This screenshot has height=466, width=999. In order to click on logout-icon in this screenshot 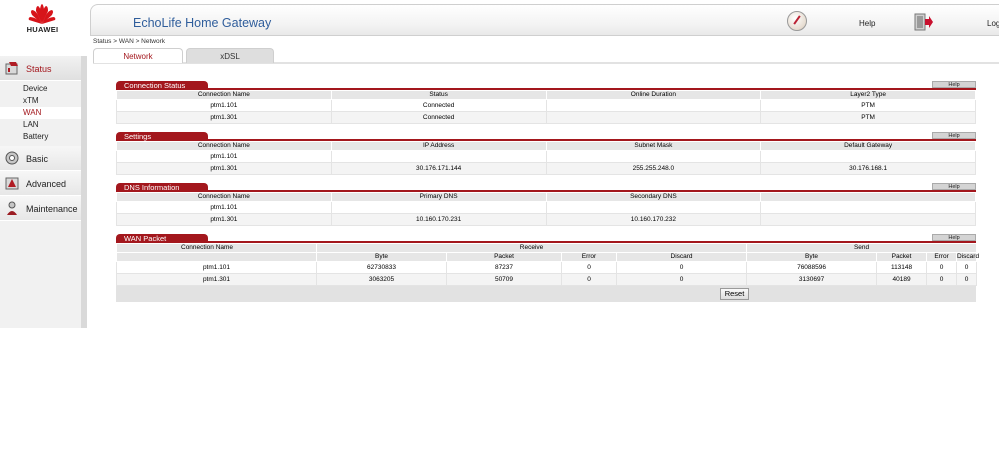, I will do `click(923, 22)`.